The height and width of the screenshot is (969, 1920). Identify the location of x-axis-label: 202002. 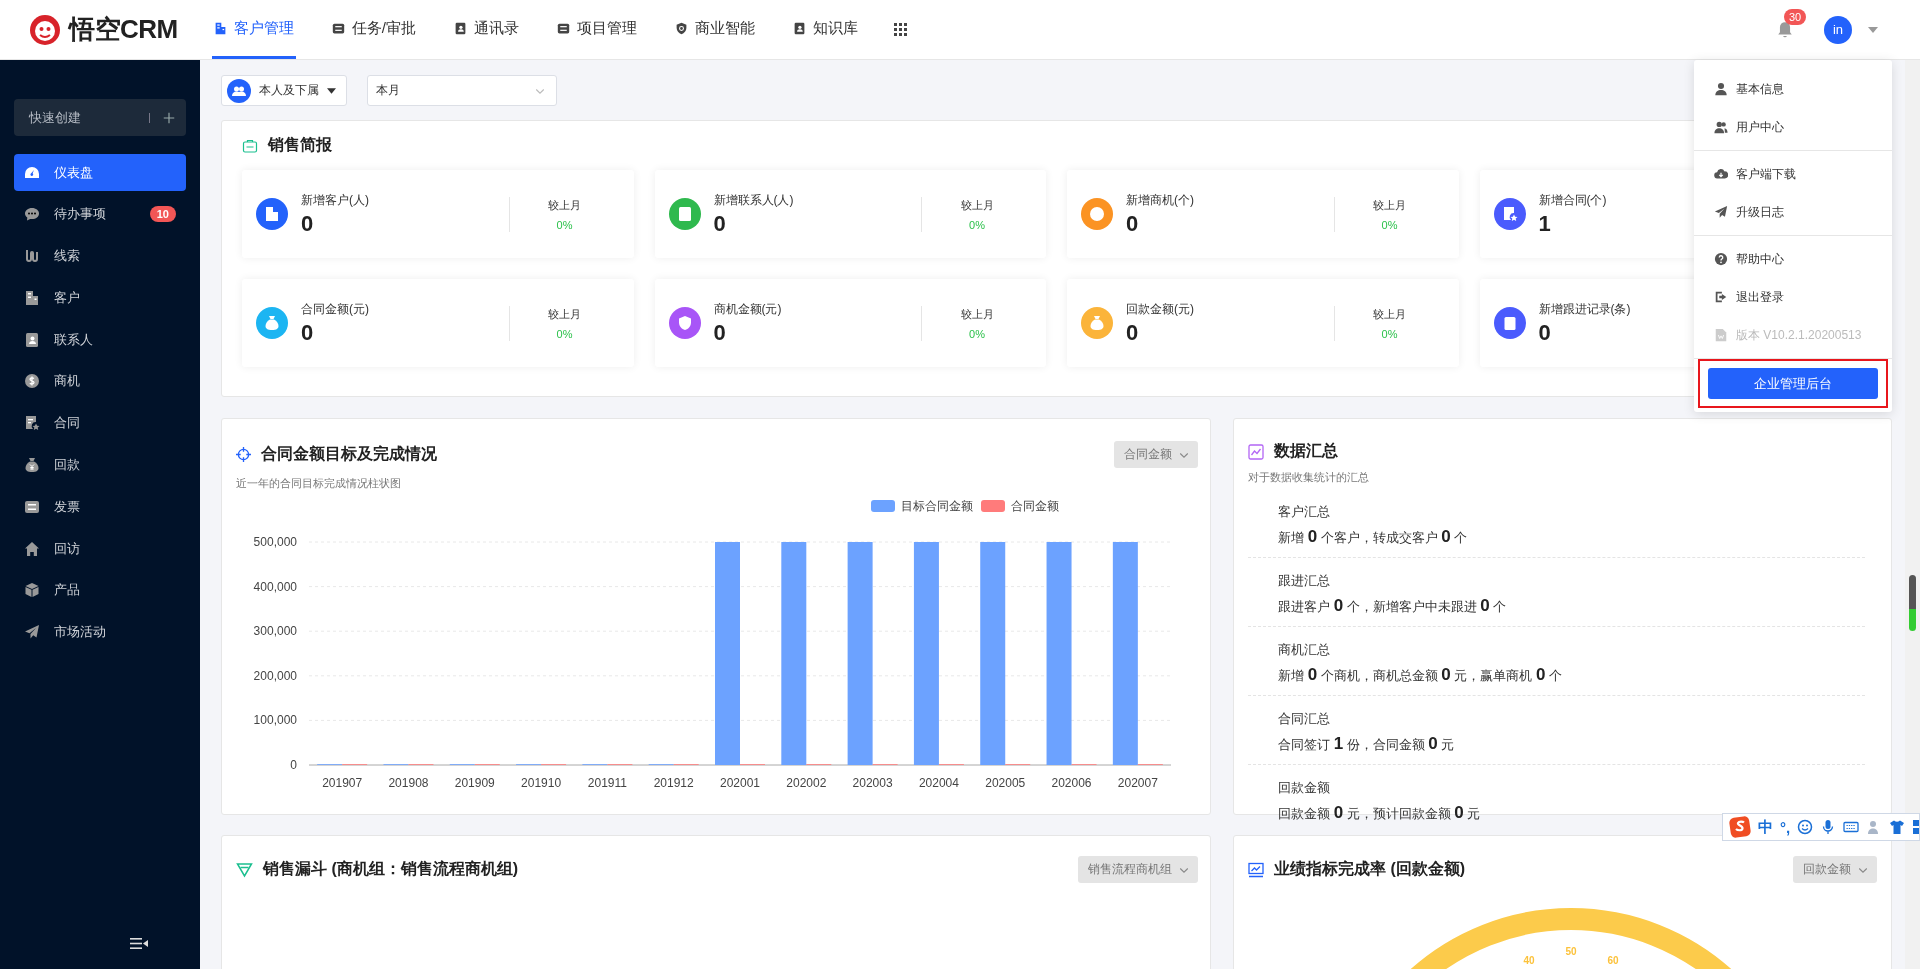
(806, 783).